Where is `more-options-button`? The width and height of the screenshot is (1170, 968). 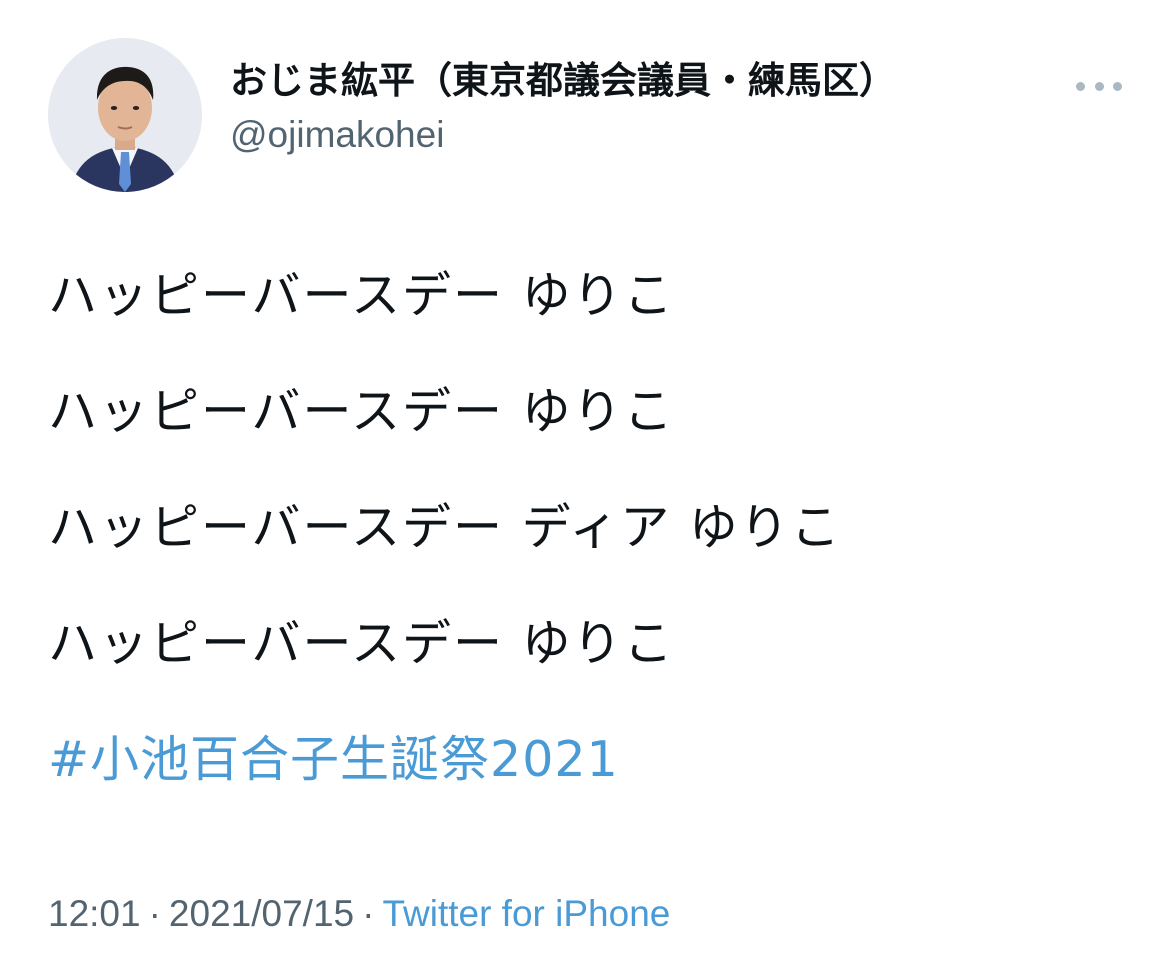 more-options-button is located at coordinates (1099, 86).